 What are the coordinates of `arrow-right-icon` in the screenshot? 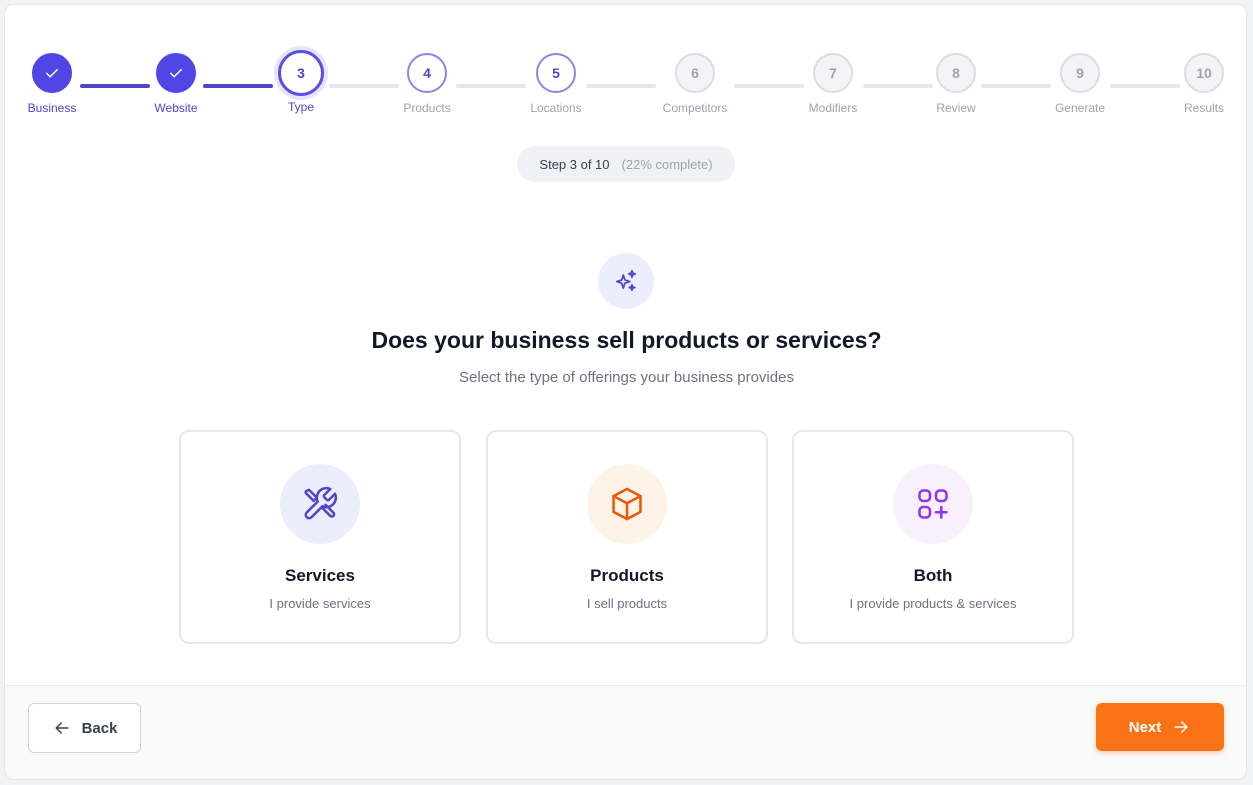 It's located at (1181, 727).